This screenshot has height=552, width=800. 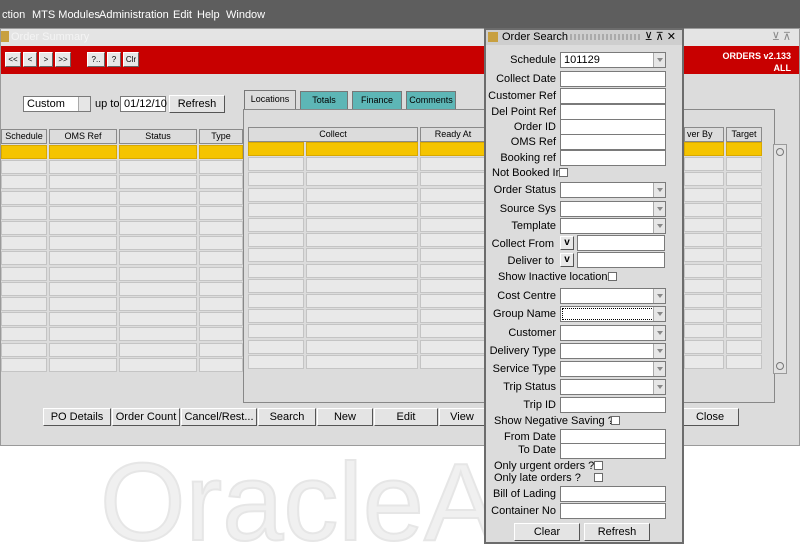 I want to click on deliver-to-field, so click(x=621, y=260).